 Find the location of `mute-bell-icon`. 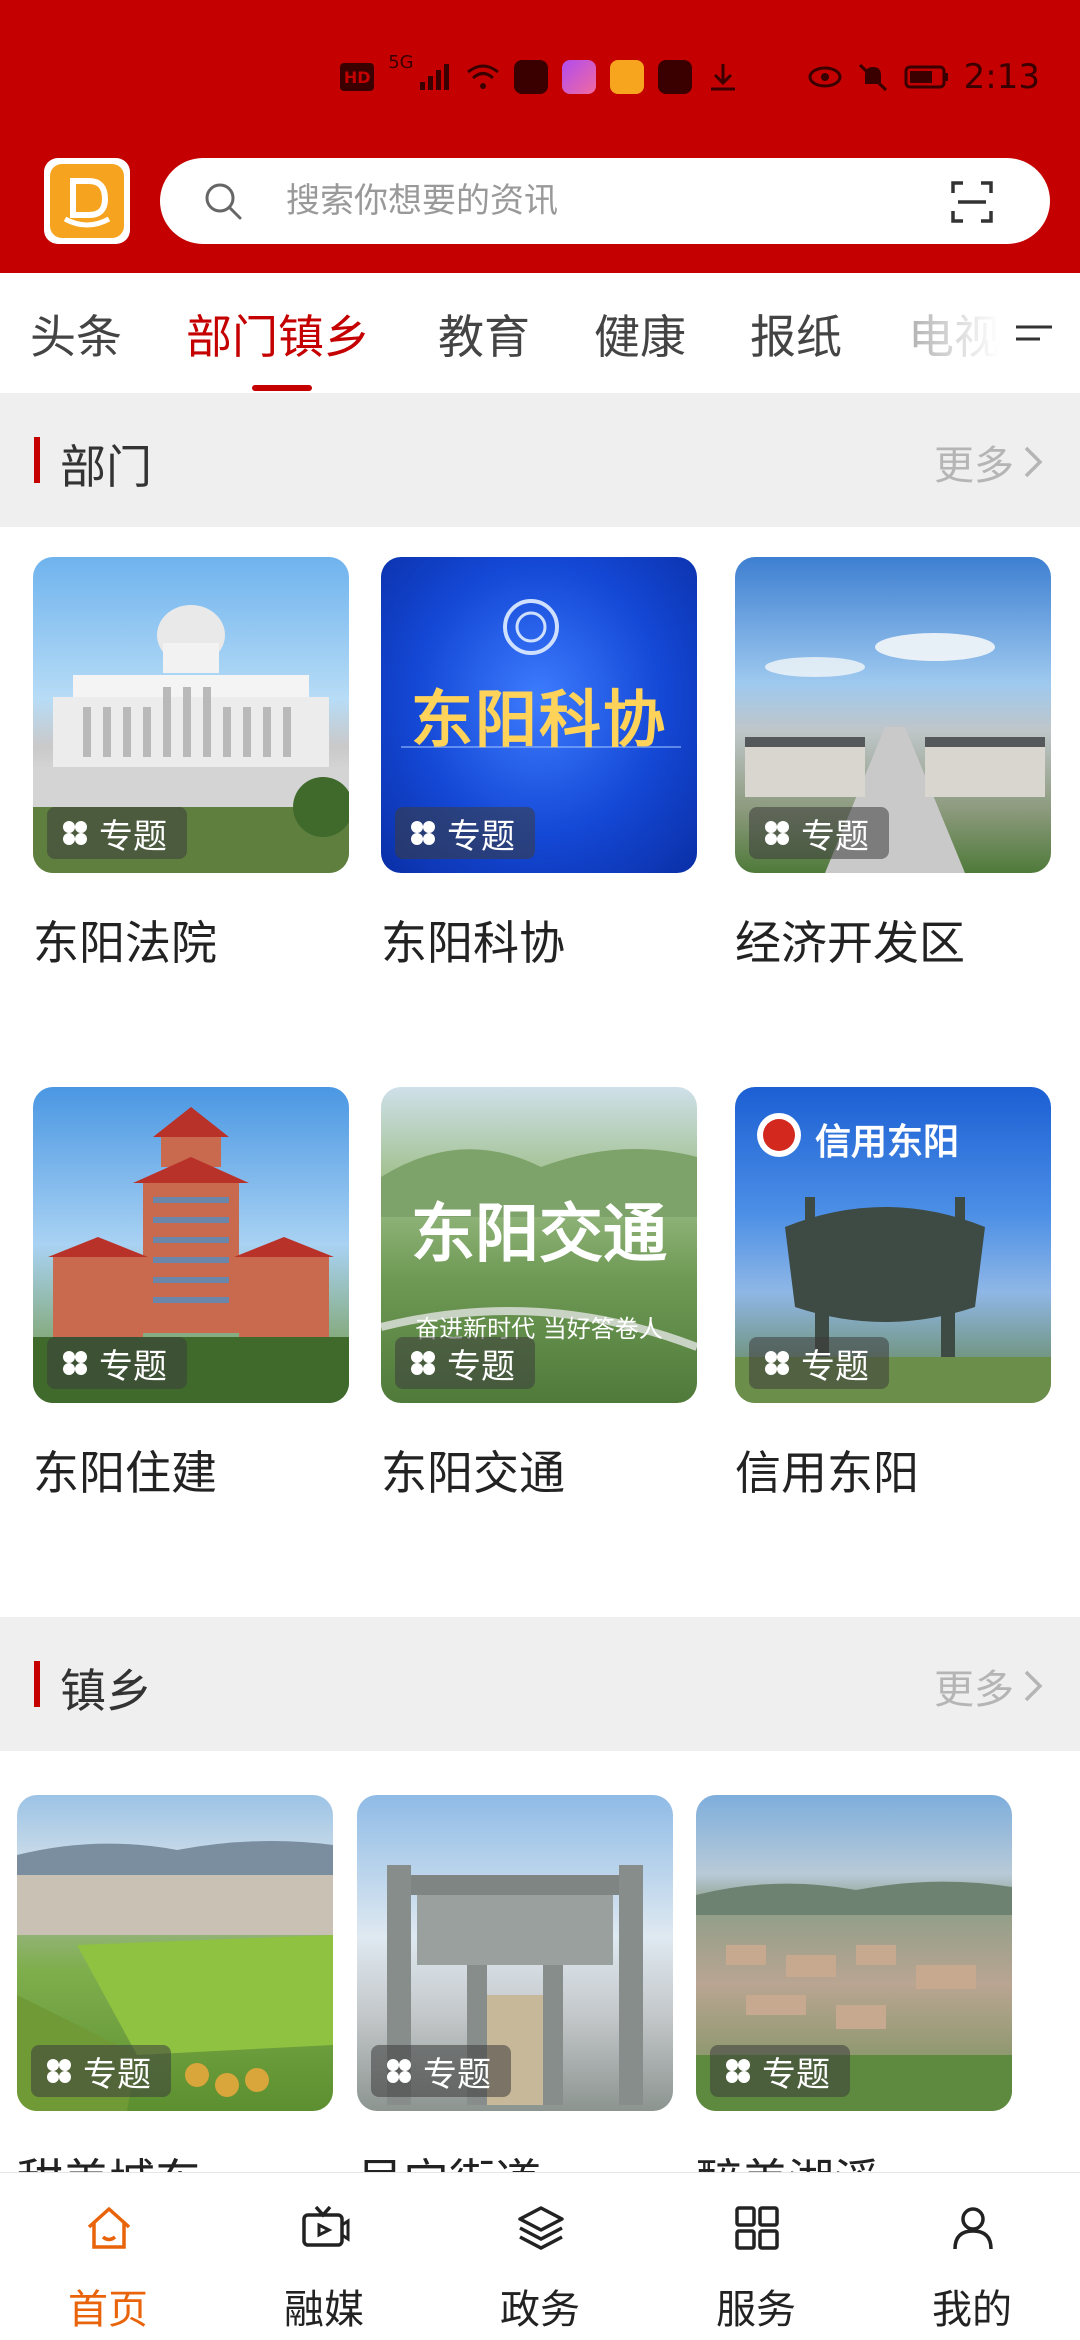

mute-bell-icon is located at coordinates (872, 77).